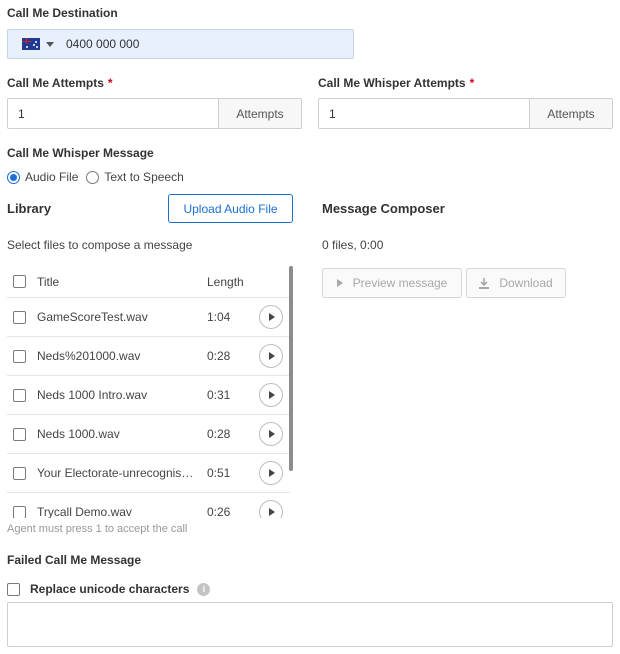  What do you see at coordinates (204, 589) in the screenshot?
I see `info-icon: i` at bounding box center [204, 589].